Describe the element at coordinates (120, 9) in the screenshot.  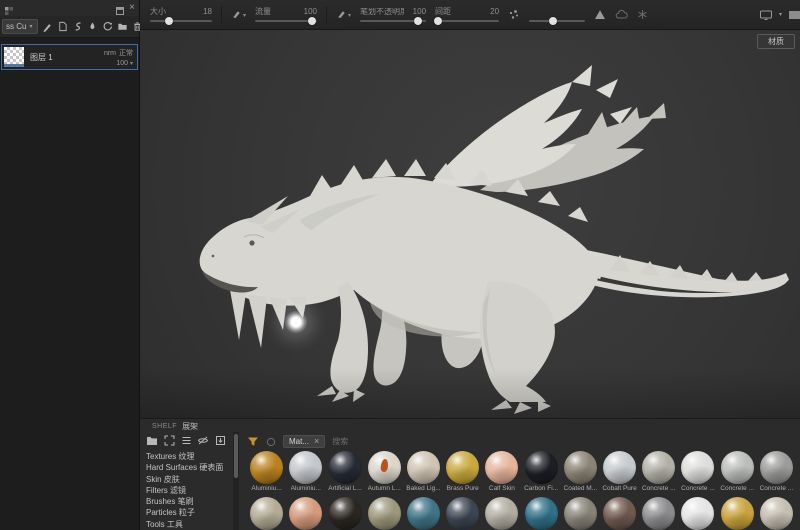
I see `dock-panel-icon` at that location.